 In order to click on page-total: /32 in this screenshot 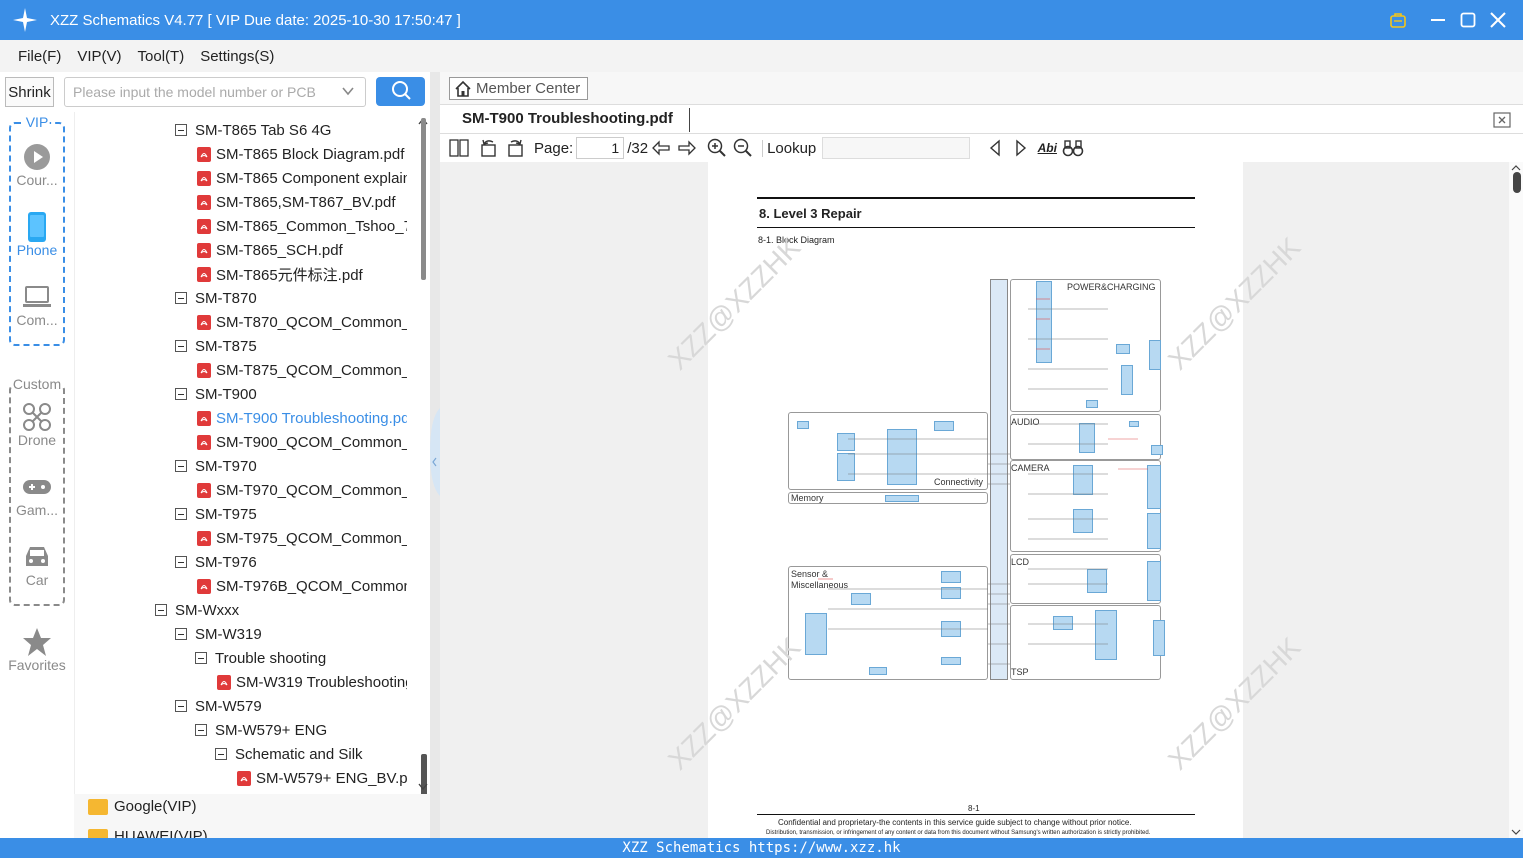, I will do `click(638, 148)`.